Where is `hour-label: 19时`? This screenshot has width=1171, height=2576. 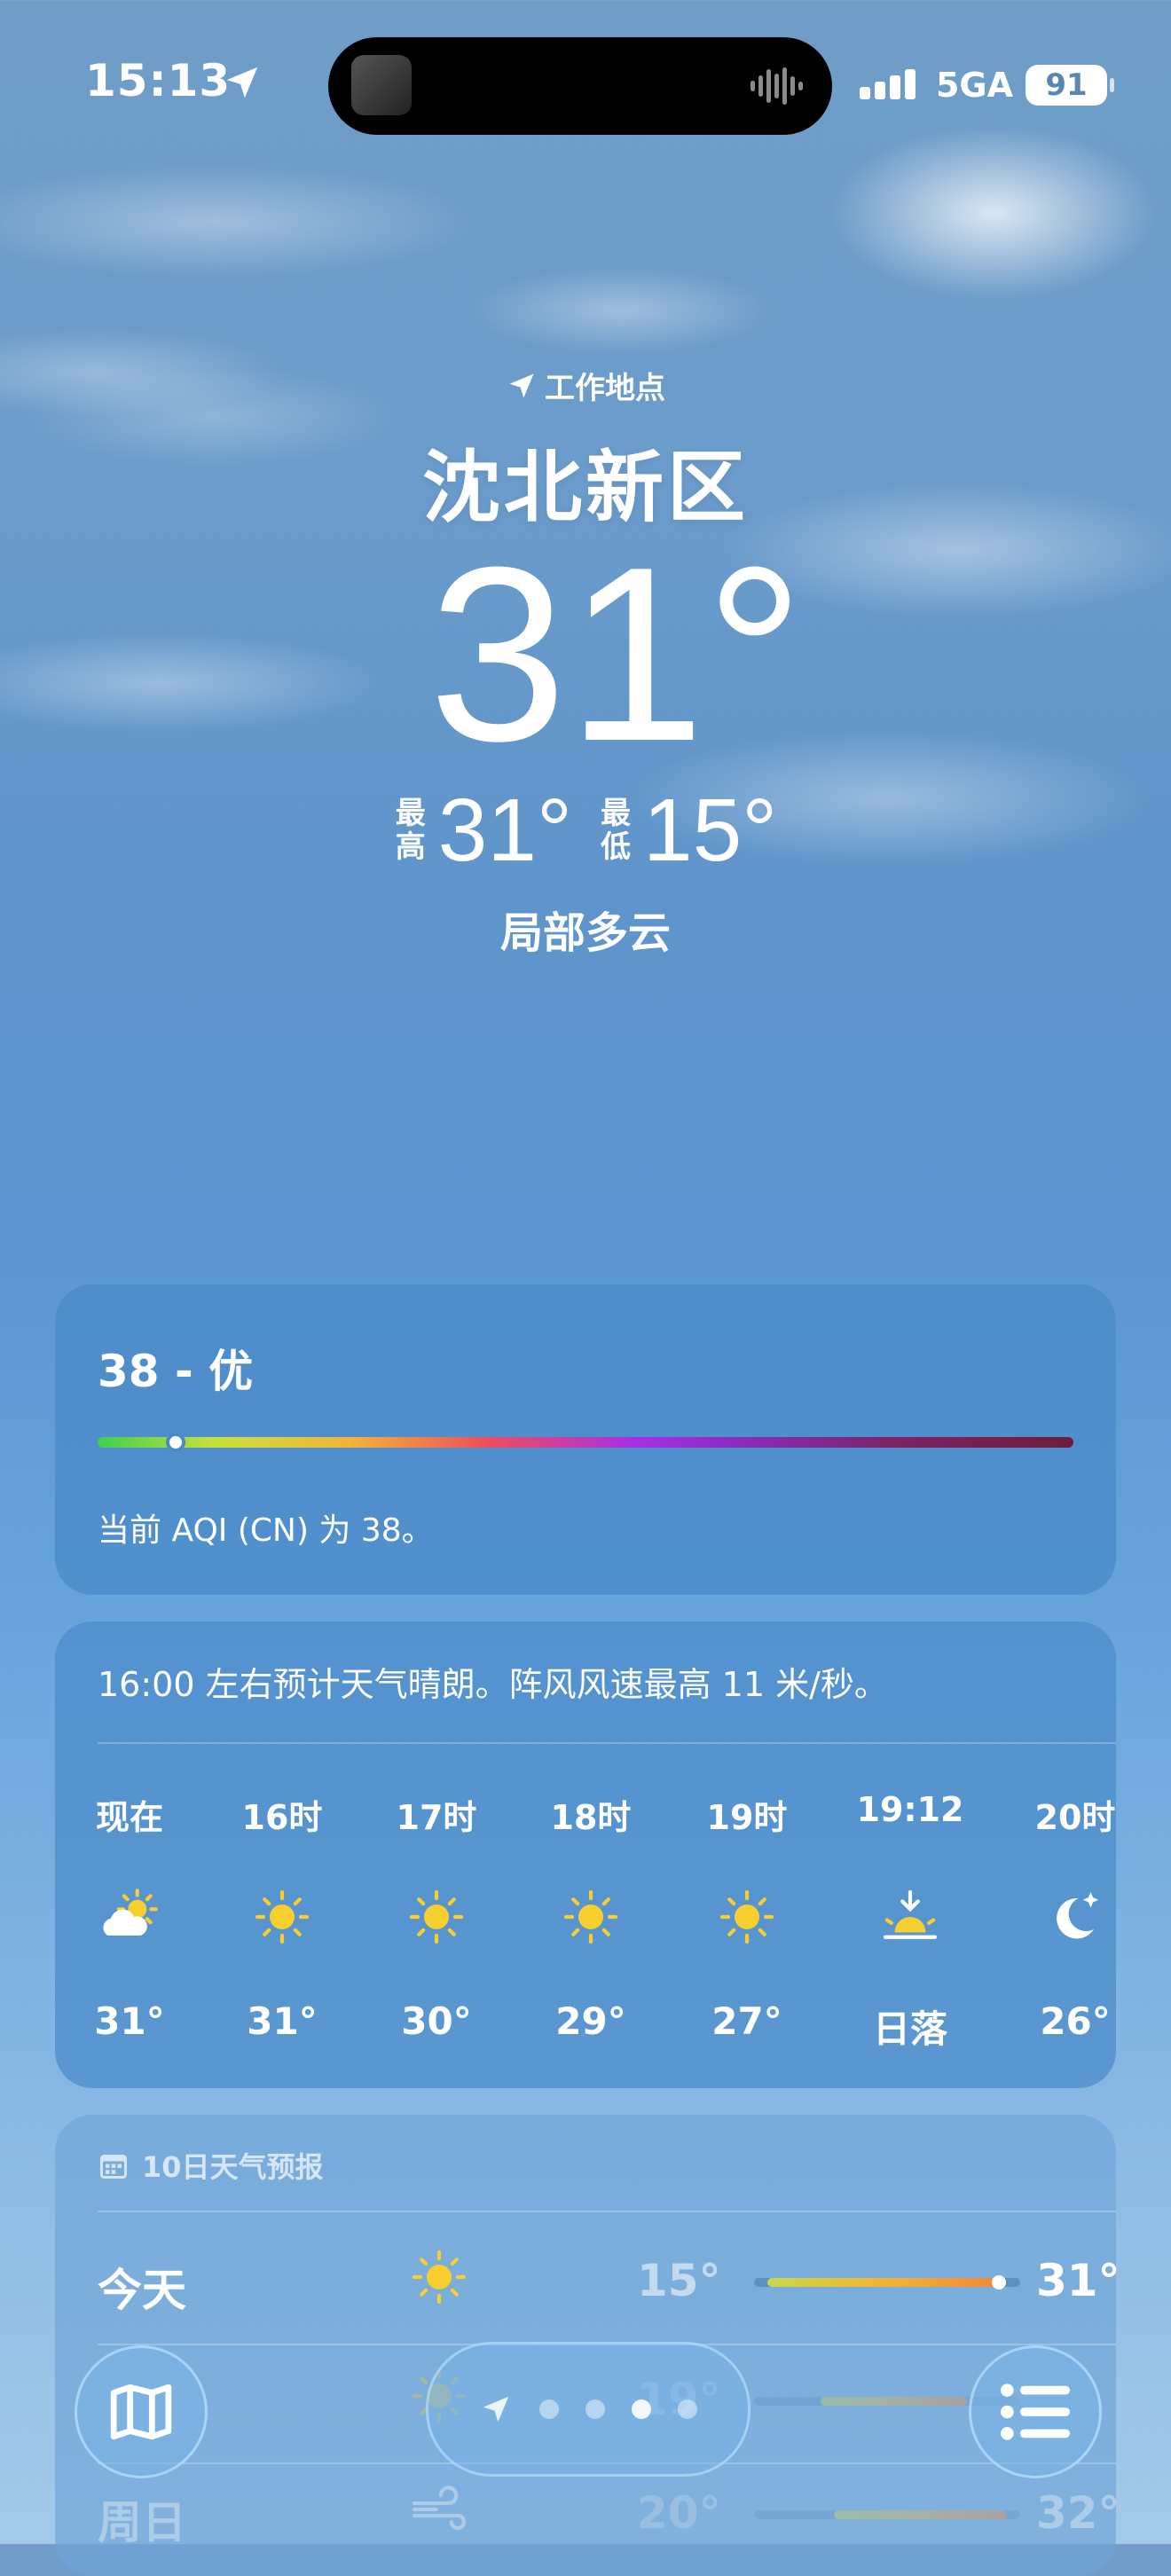
hour-label: 19时 is located at coordinates (747, 1817).